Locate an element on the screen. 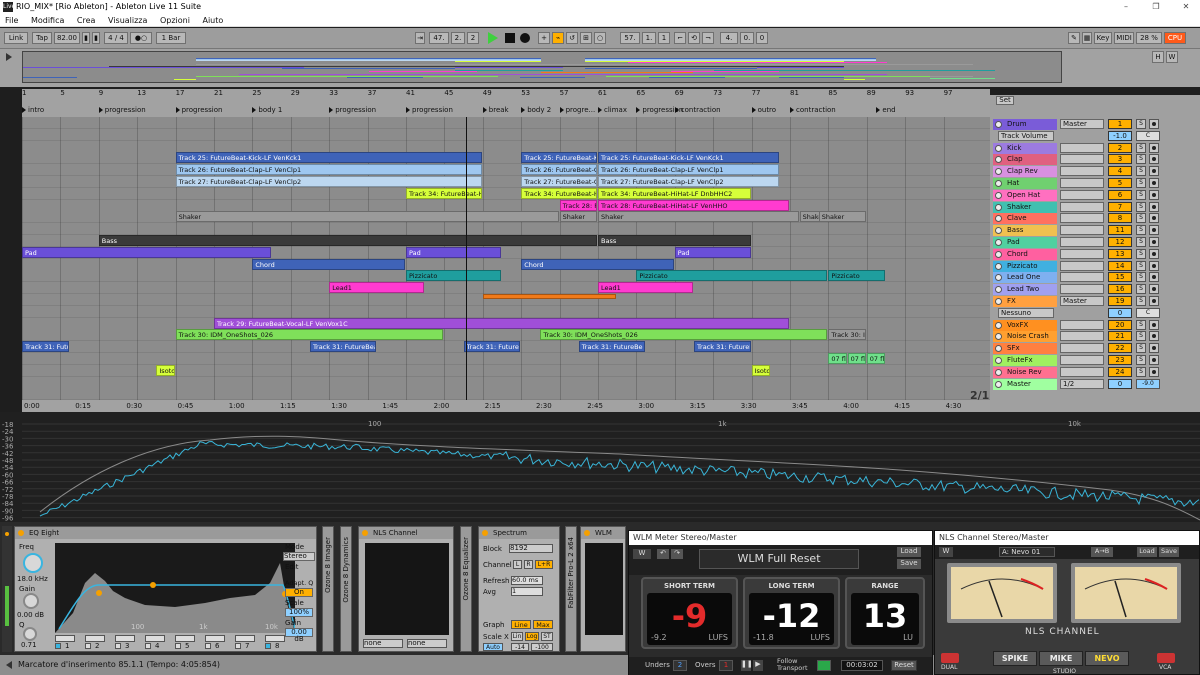 The image size is (1200, 675). arrangement-clip: Track 27: FutureBeat-Cla is located at coordinates (559, 181).